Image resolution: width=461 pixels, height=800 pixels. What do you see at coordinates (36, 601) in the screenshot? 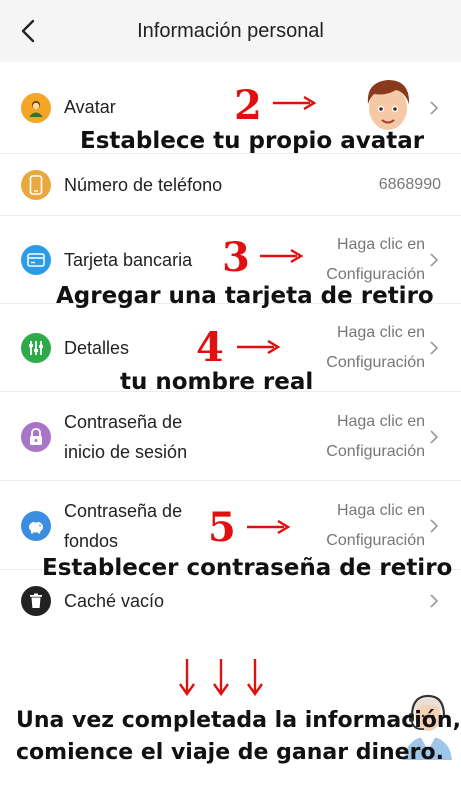
I see `trash-icon` at bounding box center [36, 601].